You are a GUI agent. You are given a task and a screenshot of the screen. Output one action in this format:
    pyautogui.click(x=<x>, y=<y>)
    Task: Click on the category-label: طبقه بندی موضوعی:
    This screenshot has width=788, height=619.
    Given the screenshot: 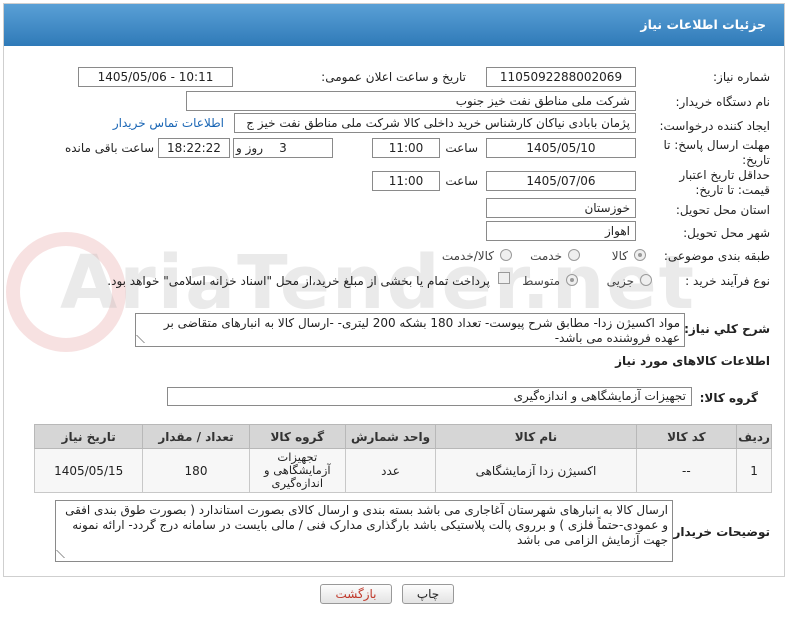 What is the action you would take?
    pyautogui.click(x=716, y=256)
    